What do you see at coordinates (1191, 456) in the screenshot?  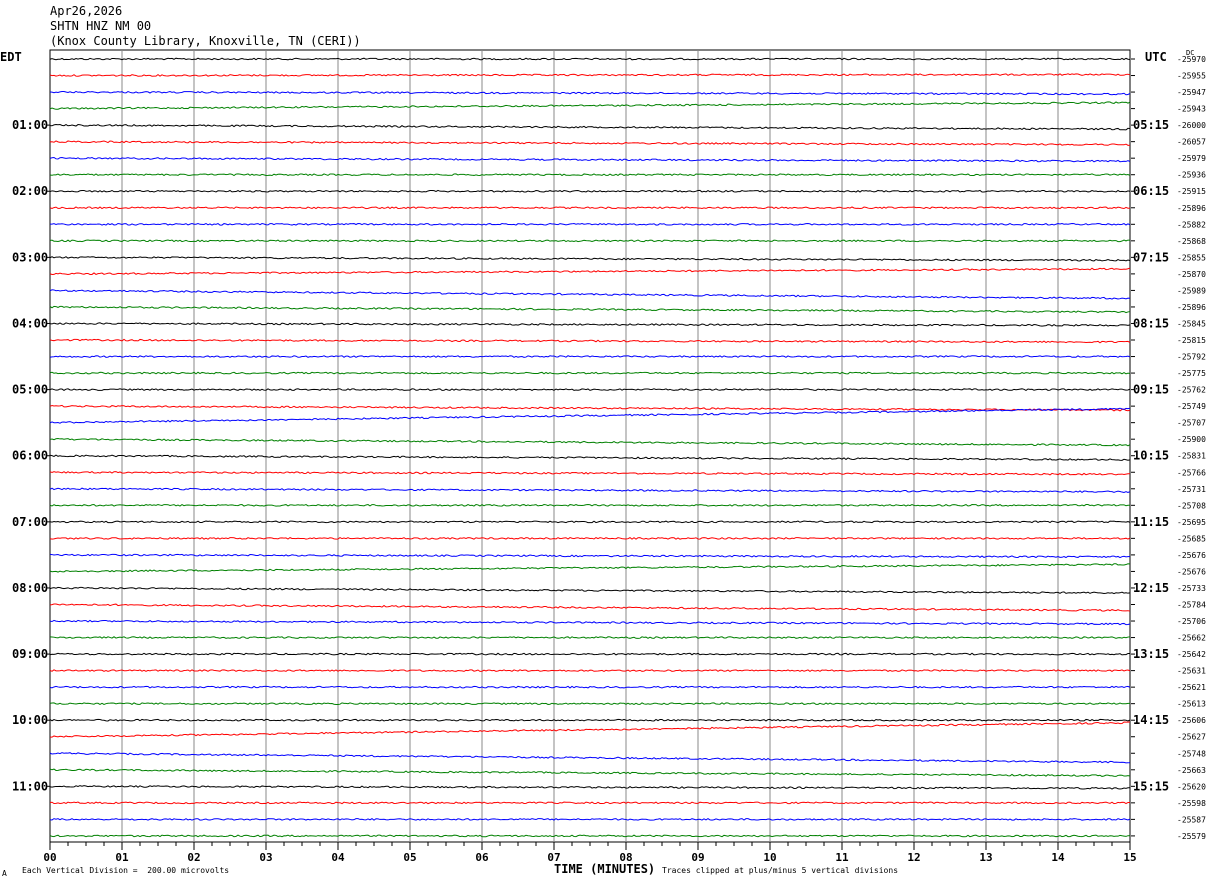 I see `dc-offset-label: -25831` at bounding box center [1191, 456].